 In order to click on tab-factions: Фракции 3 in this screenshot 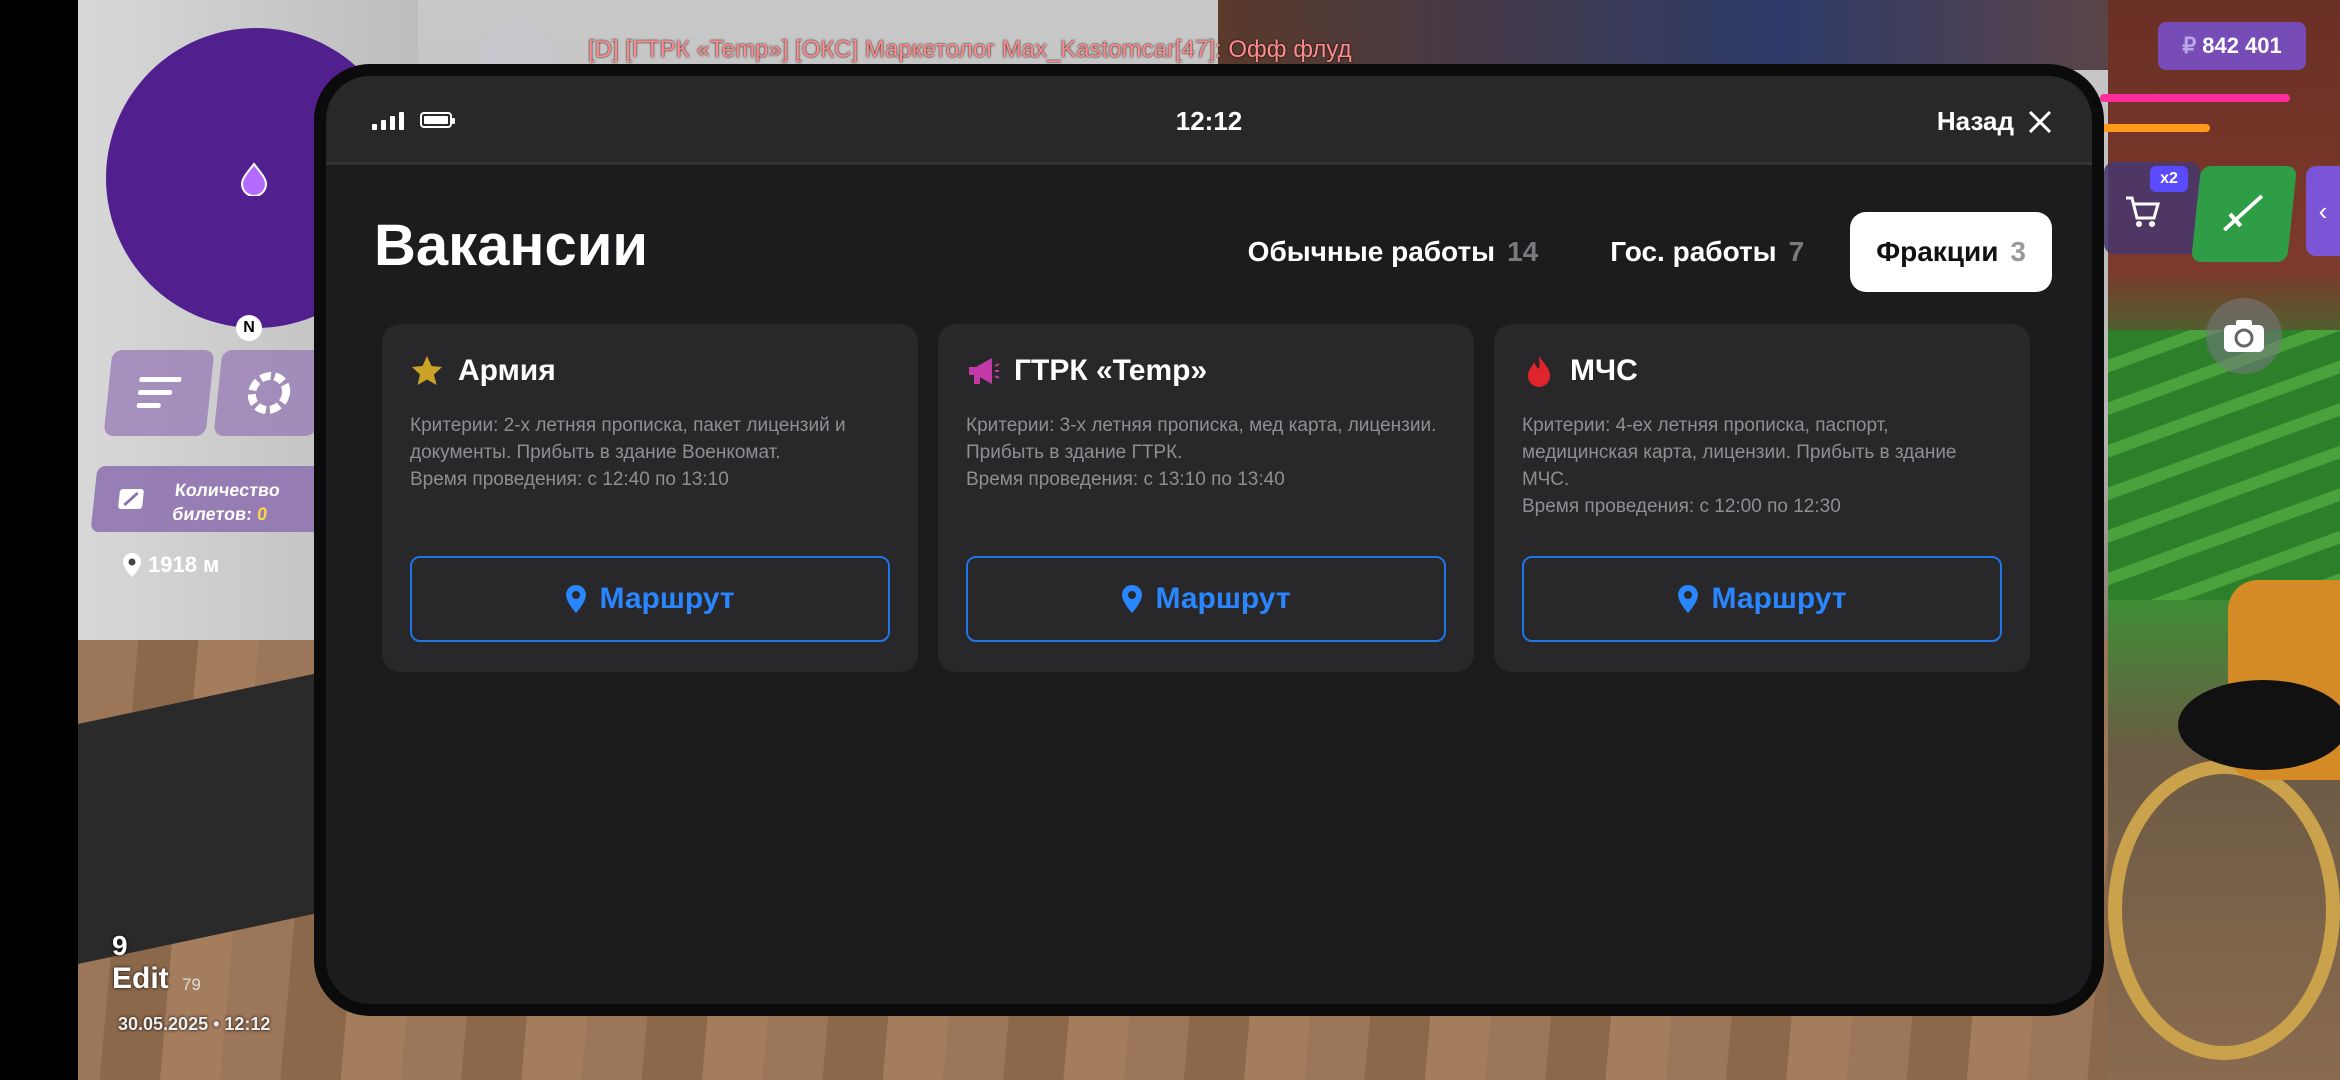, I will do `click(1951, 252)`.